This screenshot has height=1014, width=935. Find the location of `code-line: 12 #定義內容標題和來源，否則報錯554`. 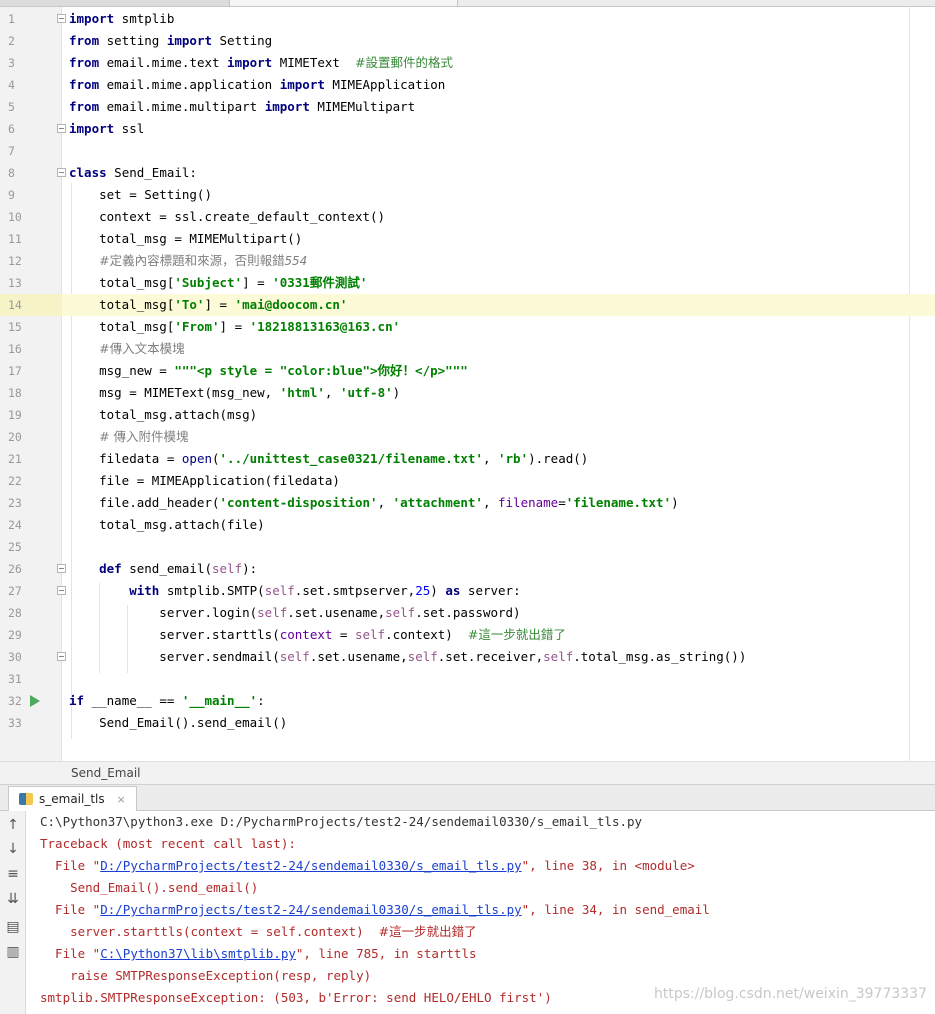

code-line: 12 #定義內容標題和來源，否則報錯554 is located at coordinates (467, 261).